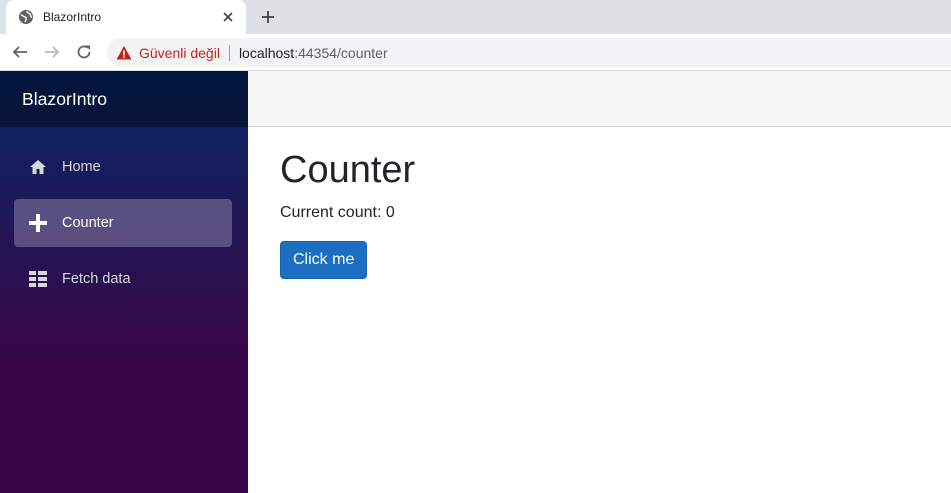 The width and height of the screenshot is (951, 493). What do you see at coordinates (268, 17) in the screenshot?
I see `new-tab-icon` at bounding box center [268, 17].